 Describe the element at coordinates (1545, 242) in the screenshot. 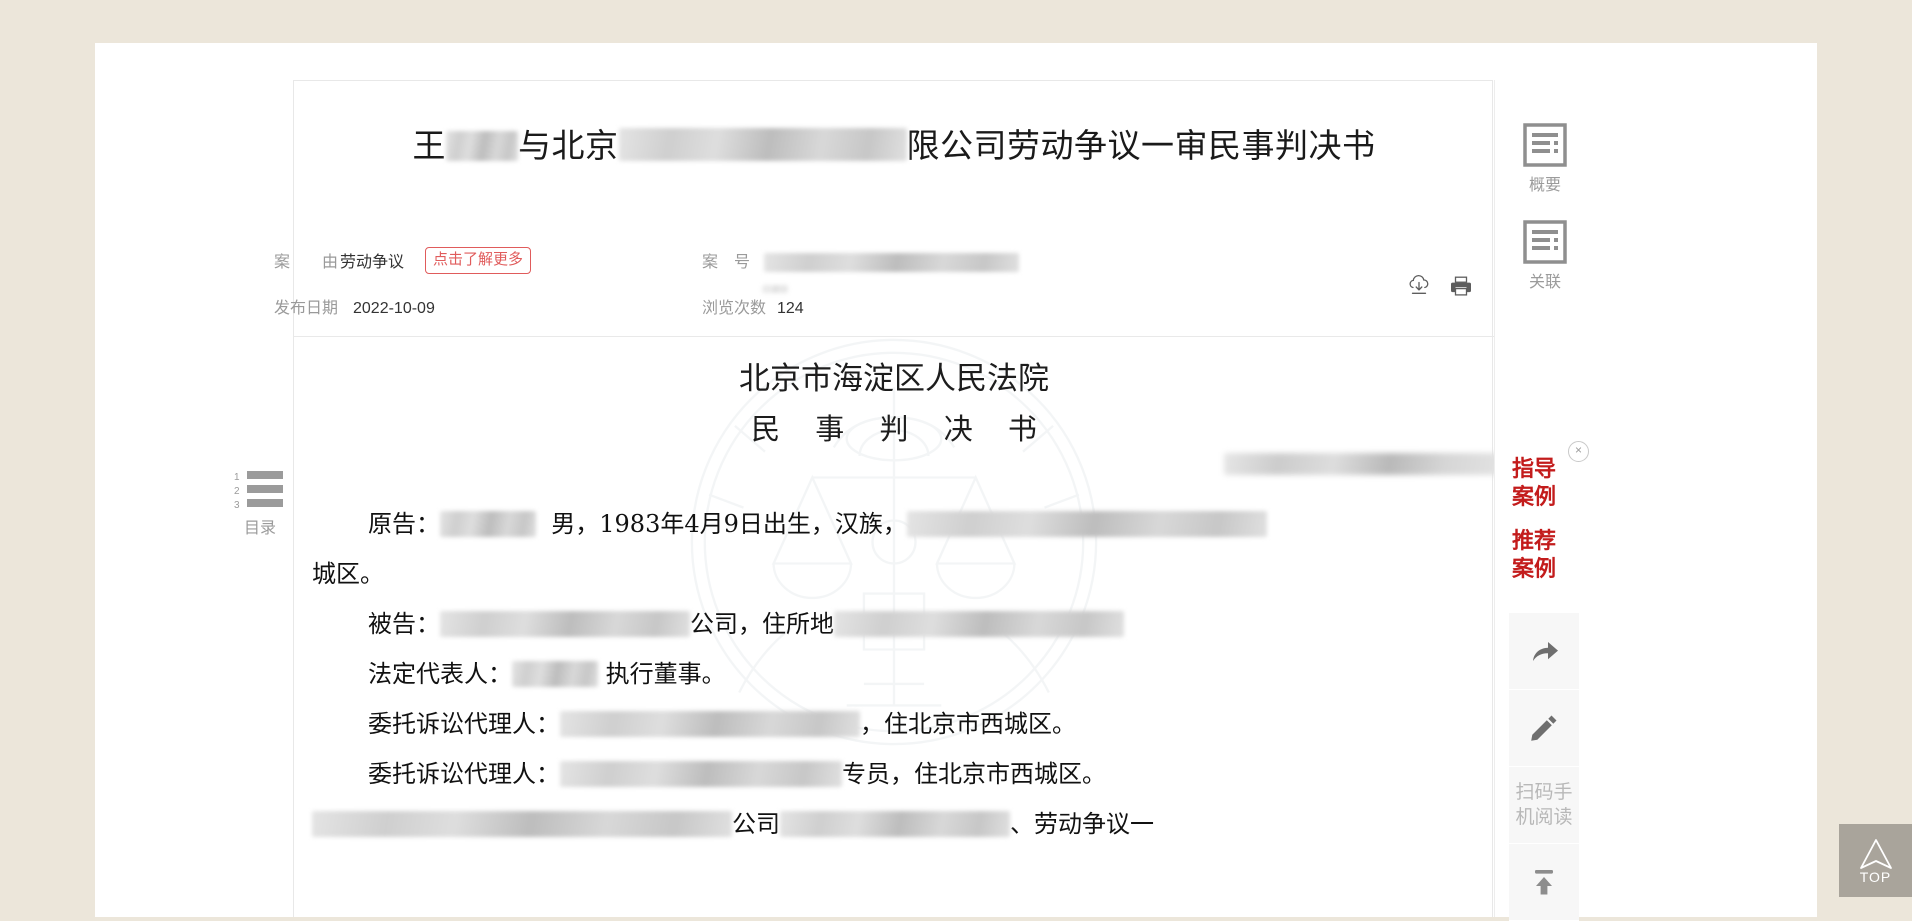

I see `related-doc-icon` at that location.